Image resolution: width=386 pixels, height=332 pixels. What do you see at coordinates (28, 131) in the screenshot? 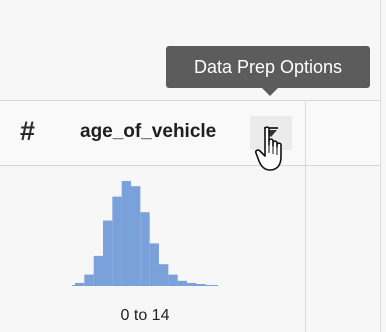
I see `numeric-type-icon: #` at bounding box center [28, 131].